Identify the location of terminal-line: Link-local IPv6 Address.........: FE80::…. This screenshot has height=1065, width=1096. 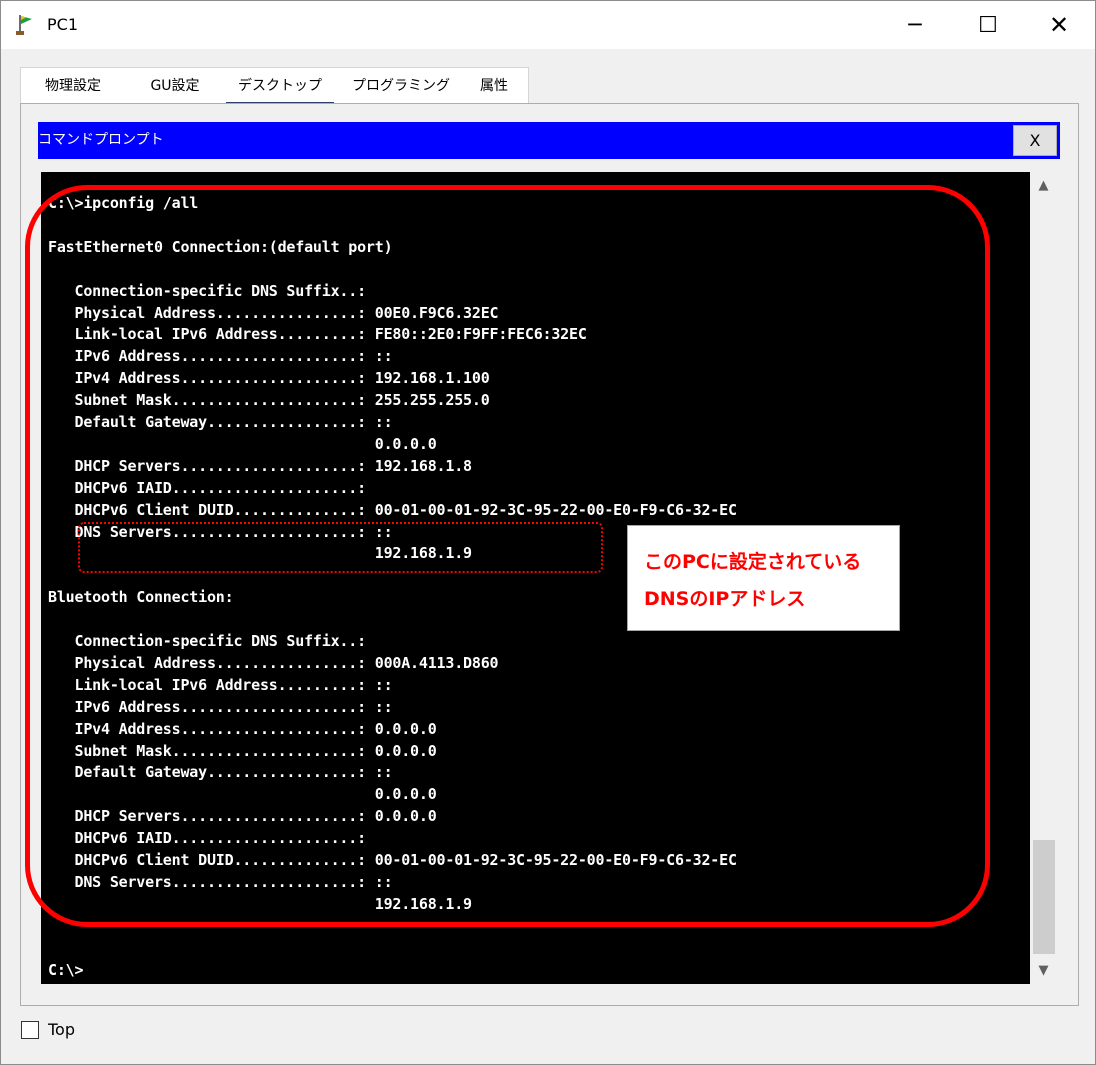
(317, 334).